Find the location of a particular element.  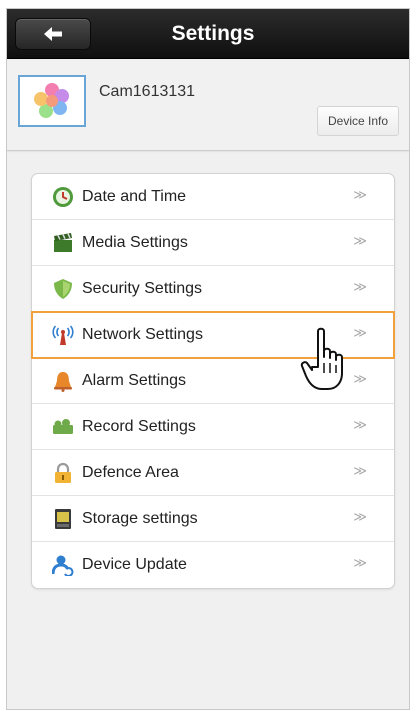

menu-item-label: Device Update is located at coordinates (134, 564).